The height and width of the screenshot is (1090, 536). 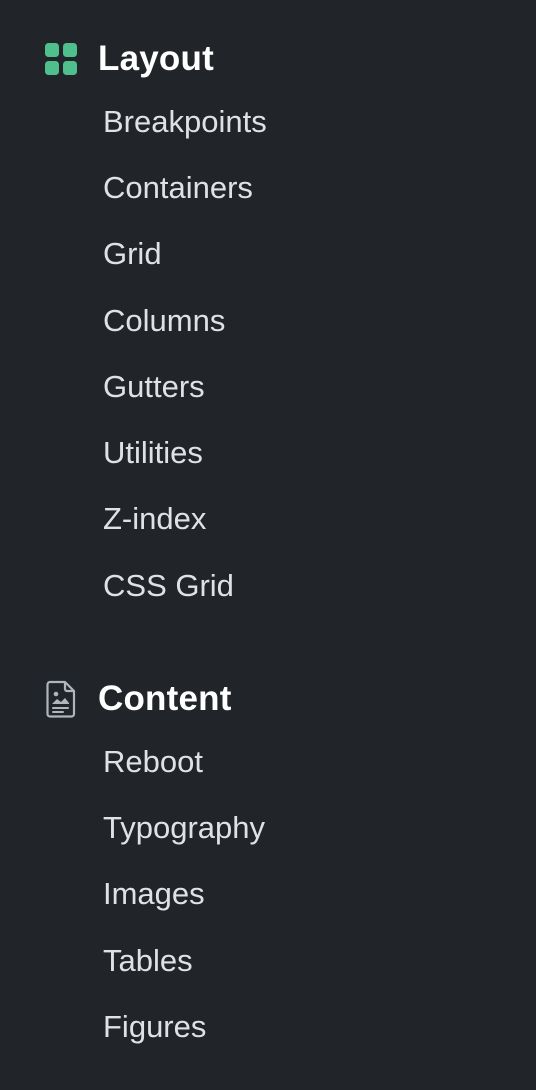 What do you see at coordinates (164, 321) in the screenshot?
I see `nav-link-columns: Columns` at bounding box center [164, 321].